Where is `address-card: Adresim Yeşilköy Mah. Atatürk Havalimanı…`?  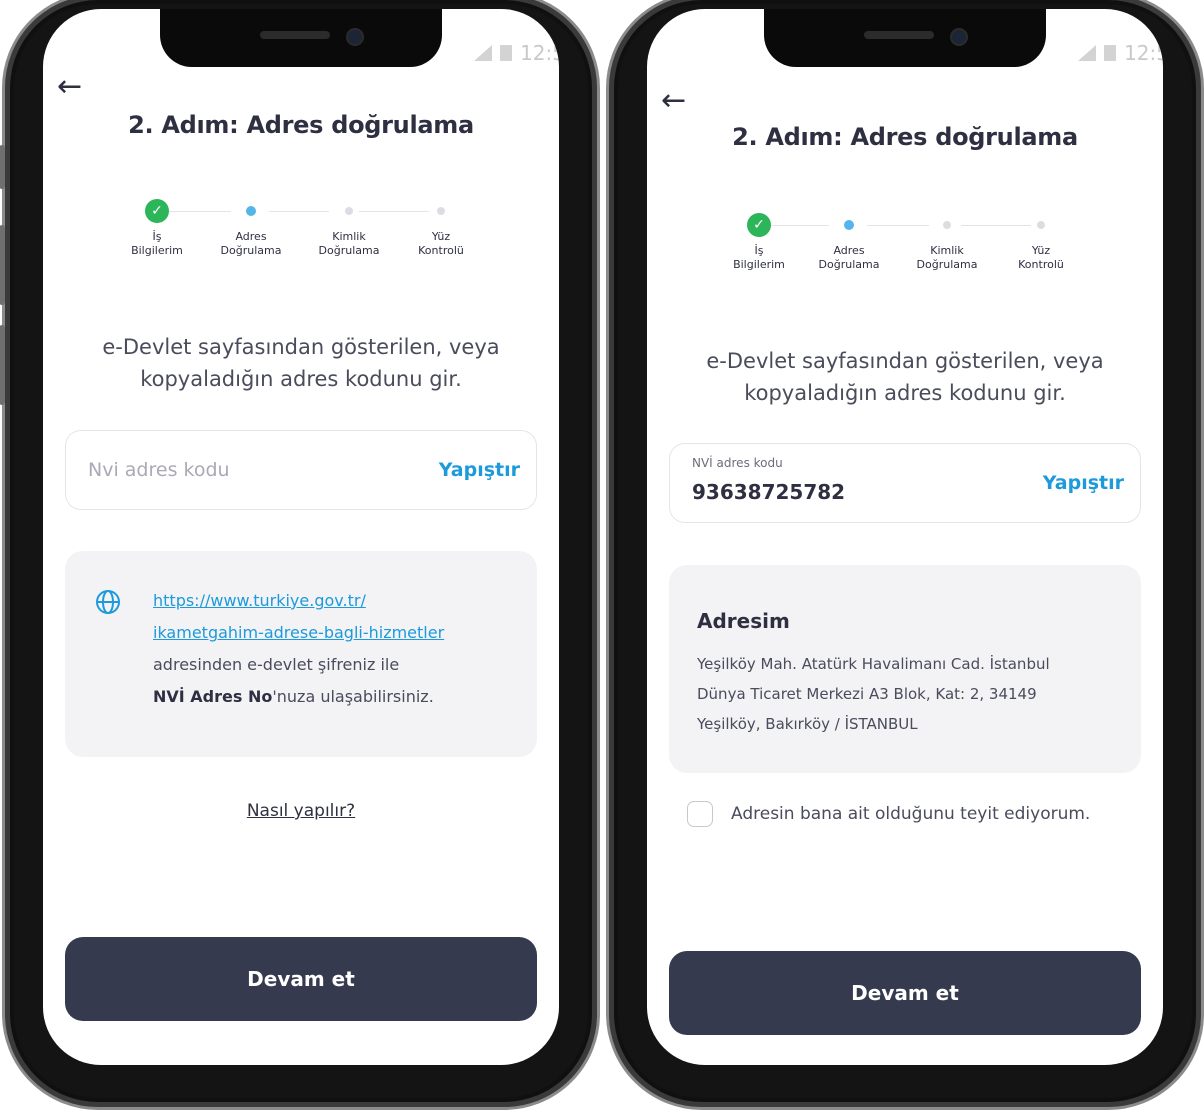
address-card: Adresim Yeşilköy Mah. Atatürk Havalimanı… is located at coordinates (905, 669).